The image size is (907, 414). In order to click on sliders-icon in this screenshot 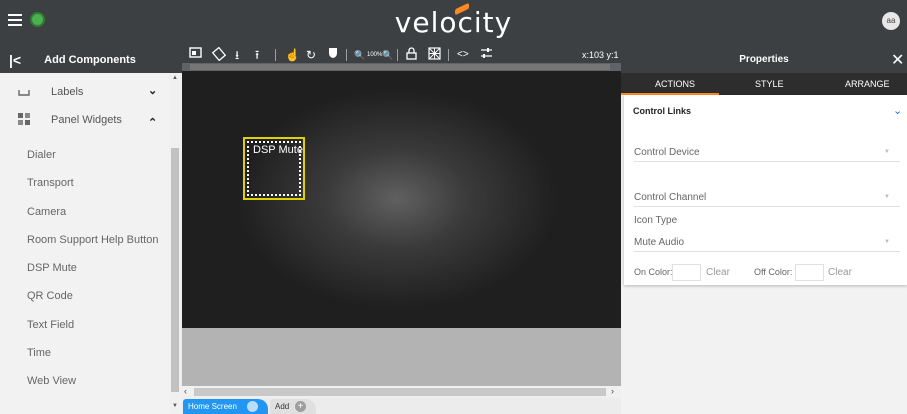, I will do `click(486, 55)`.